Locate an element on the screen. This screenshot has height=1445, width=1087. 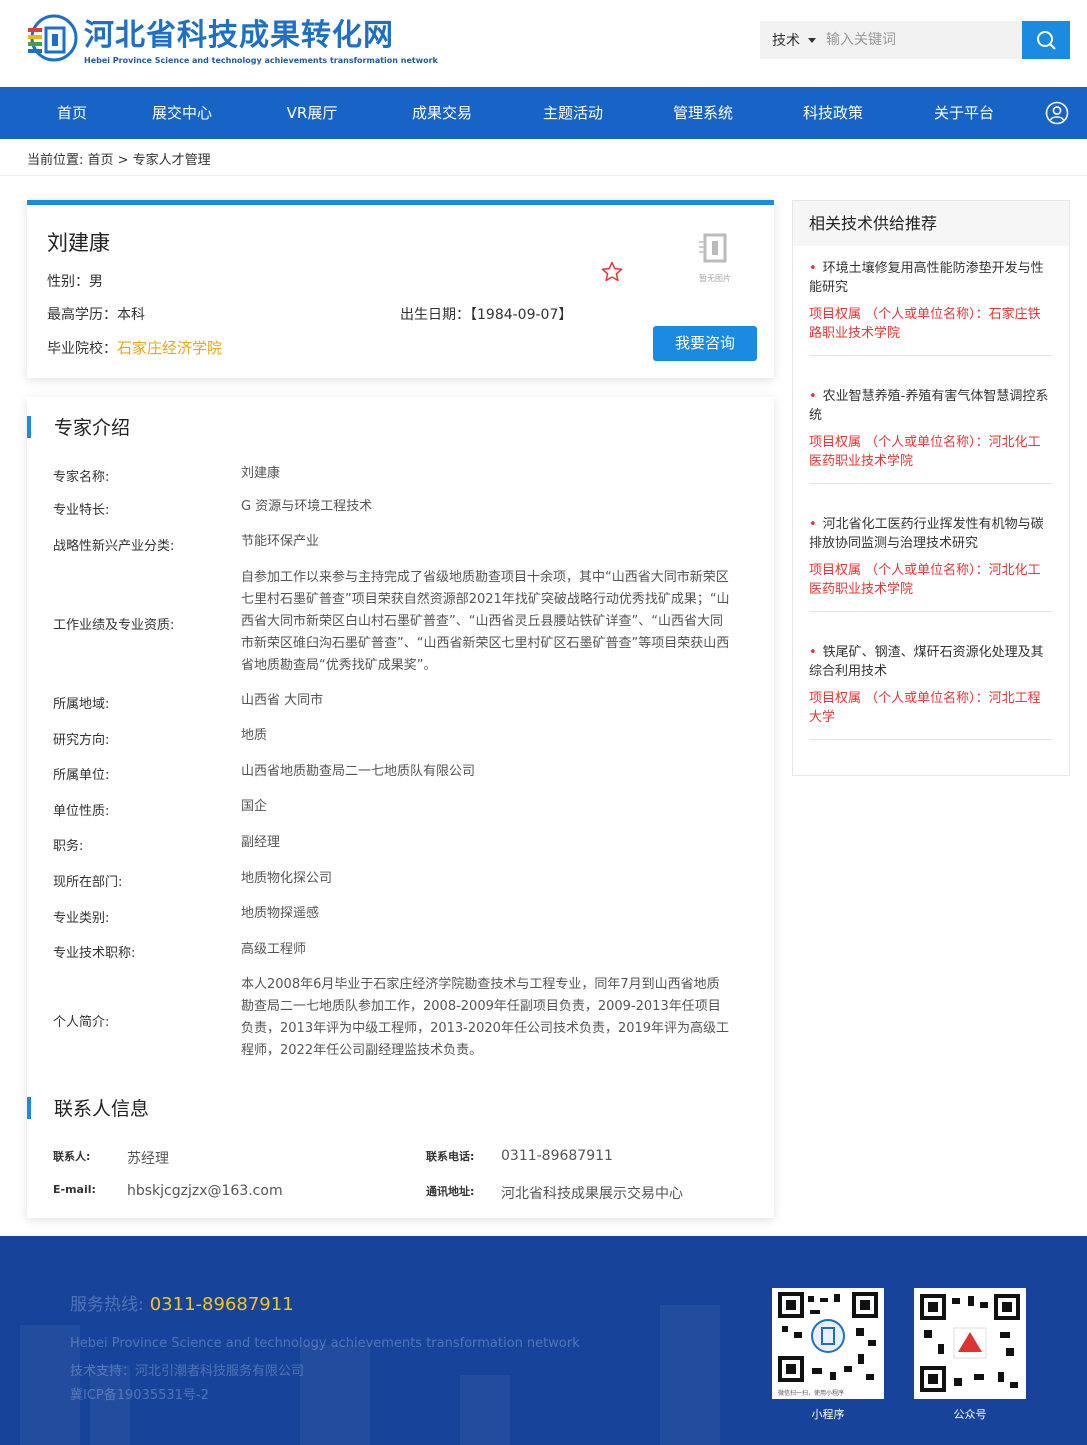
miniprogram-note: 微信扫一扫，使用小程序 is located at coordinates (811, 1393).